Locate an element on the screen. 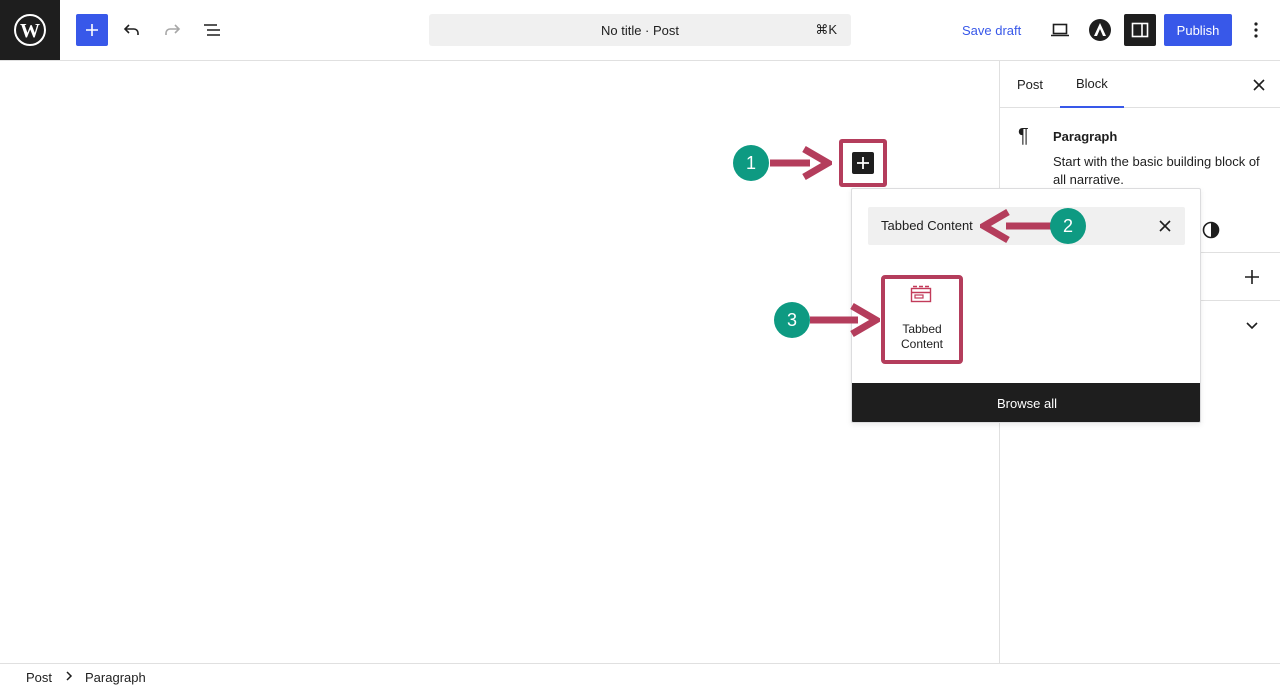 The width and height of the screenshot is (1280, 688). tabbed-content-icon is located at coordinates (921, 294).